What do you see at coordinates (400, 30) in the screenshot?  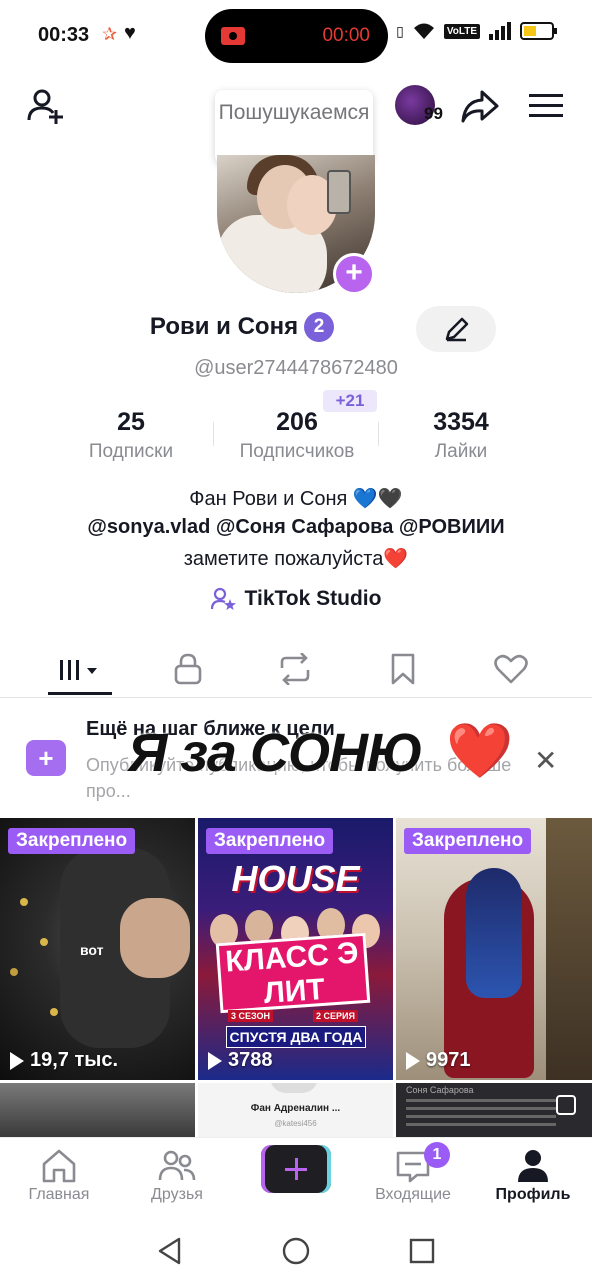 I see `vibrate-icon: ▯` at bounding box center [400, 30].